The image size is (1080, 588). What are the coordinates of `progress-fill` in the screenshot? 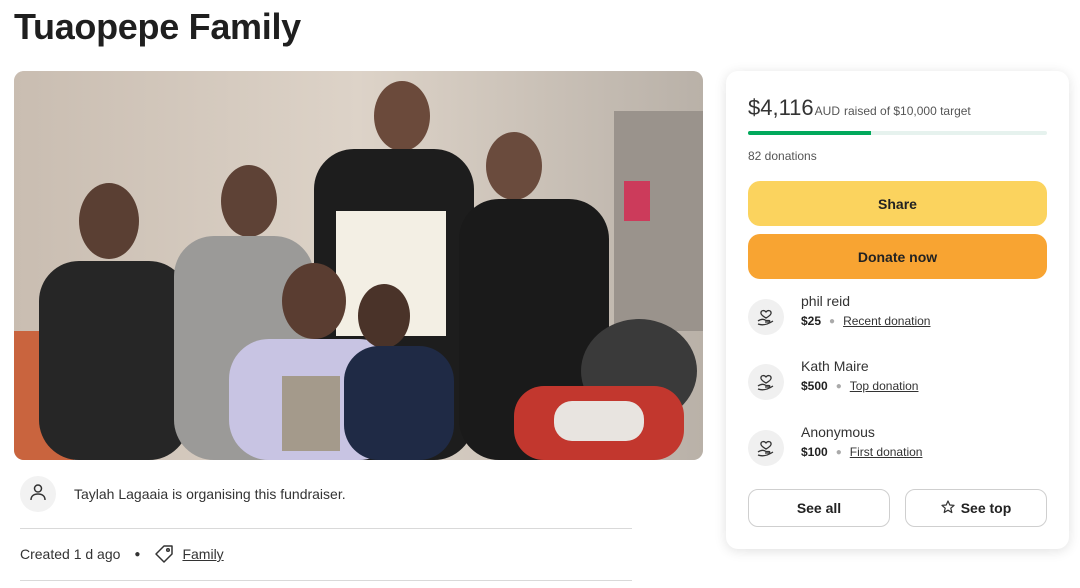 It's located at (809, 133).